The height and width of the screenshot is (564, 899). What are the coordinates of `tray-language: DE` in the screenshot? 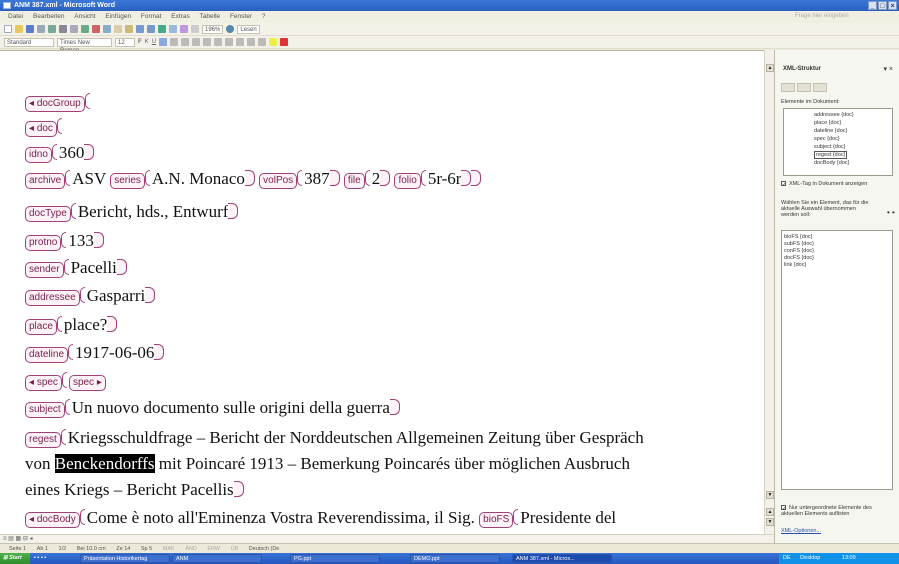 It's located at (787, 558).